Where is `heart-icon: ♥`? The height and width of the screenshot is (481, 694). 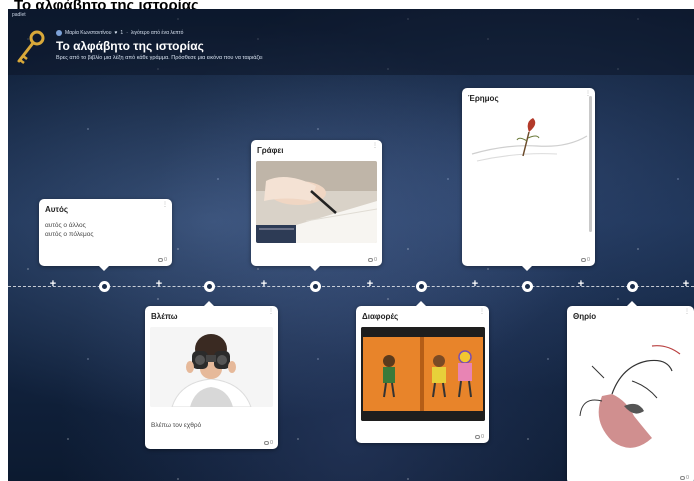
heart-icon: ♥ is located at coordinates (115, 33).